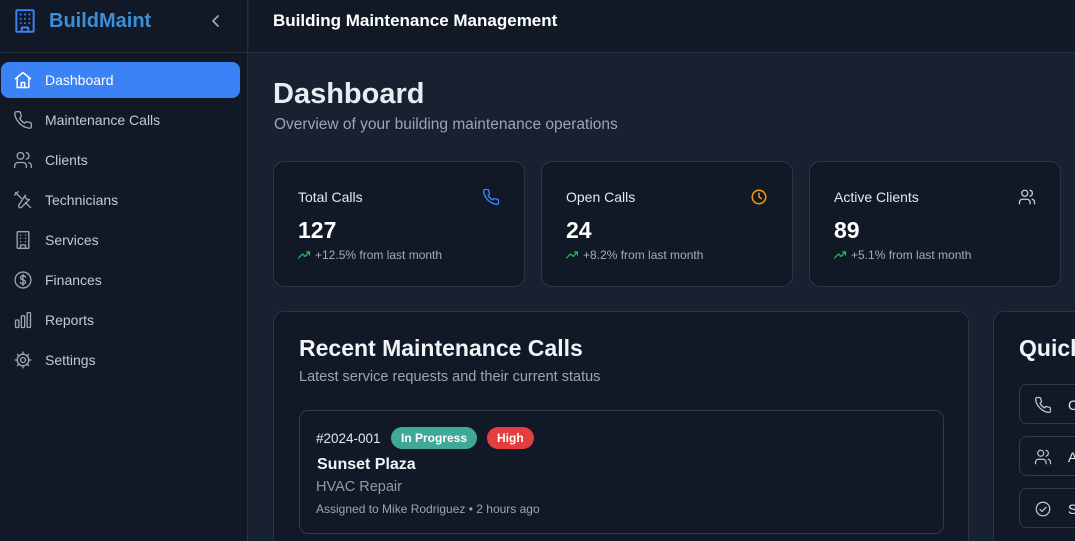  Describe the element at coordinates (82, 200) in the screenshot. I see `sidebar-item-label: Technicians` at that location.